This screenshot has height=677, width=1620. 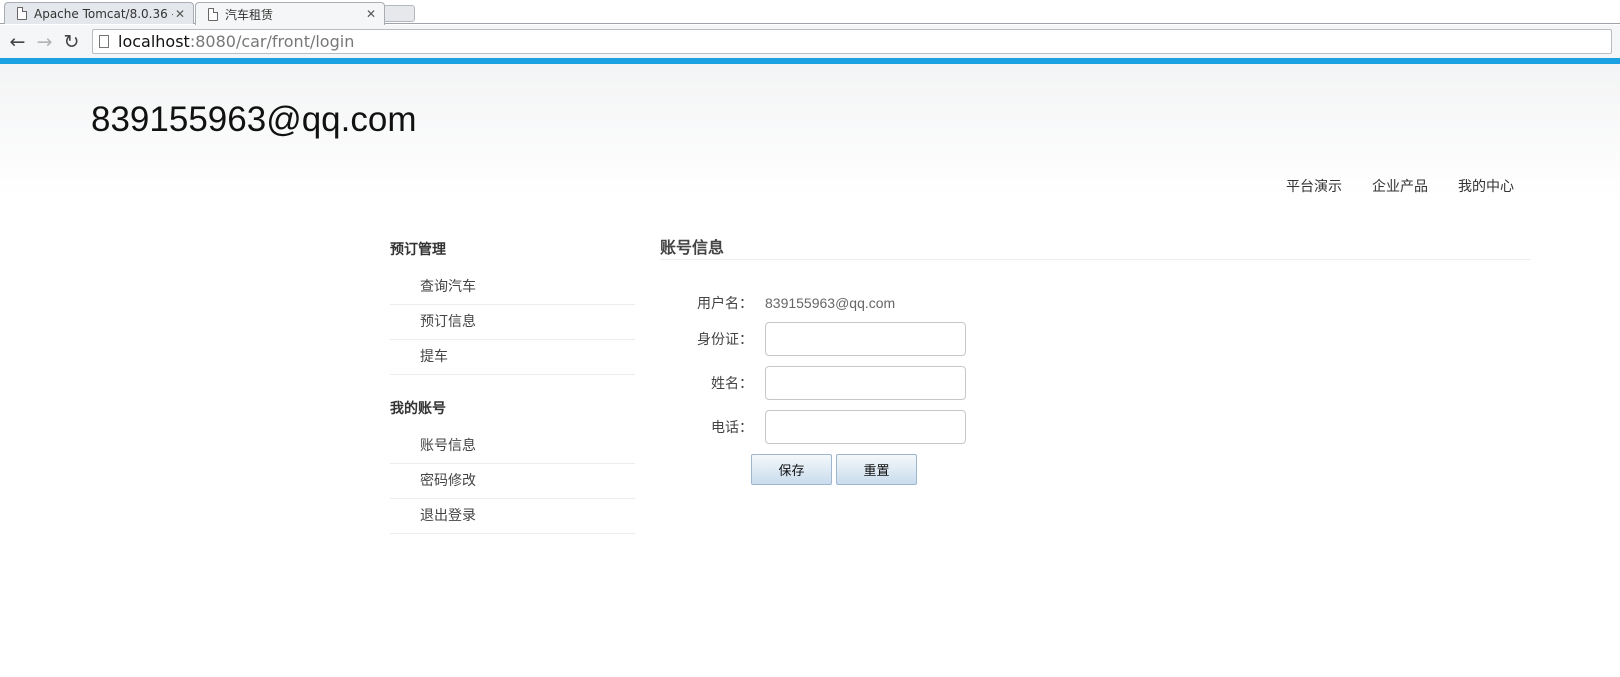 What do you see at coordinates (791, 469) in the screenshot?
I see `save-button: 保存` at bounding box center [791, 469].